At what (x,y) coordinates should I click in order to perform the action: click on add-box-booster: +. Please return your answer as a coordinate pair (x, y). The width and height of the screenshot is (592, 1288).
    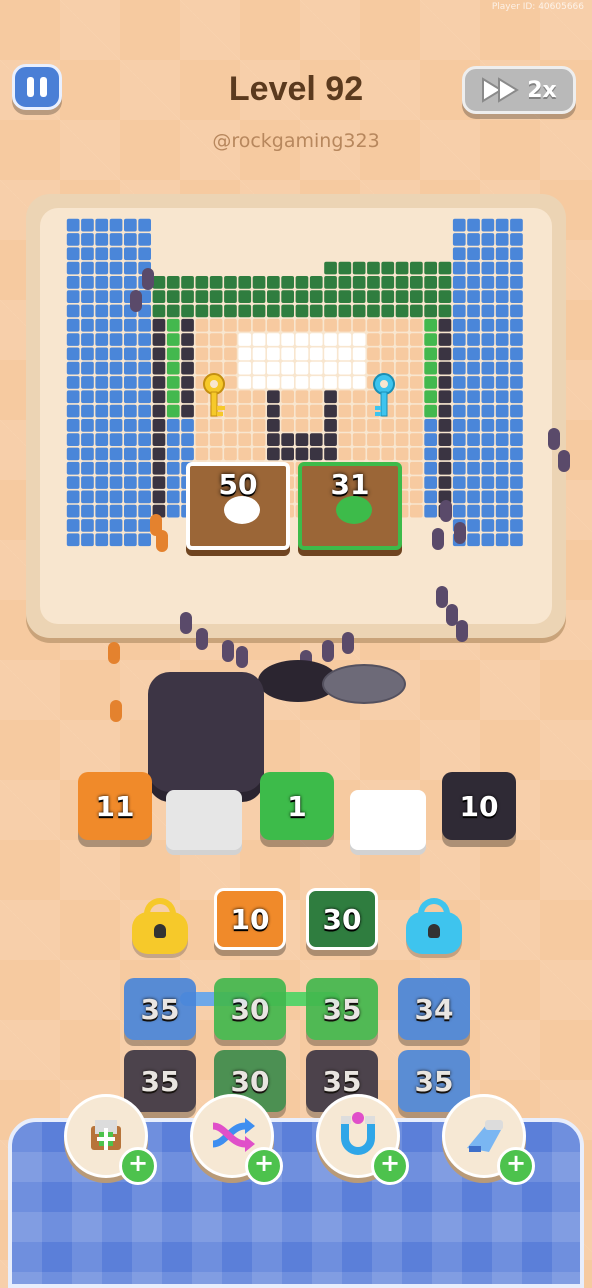
    Looking at the image, I should click on (110, 1139).